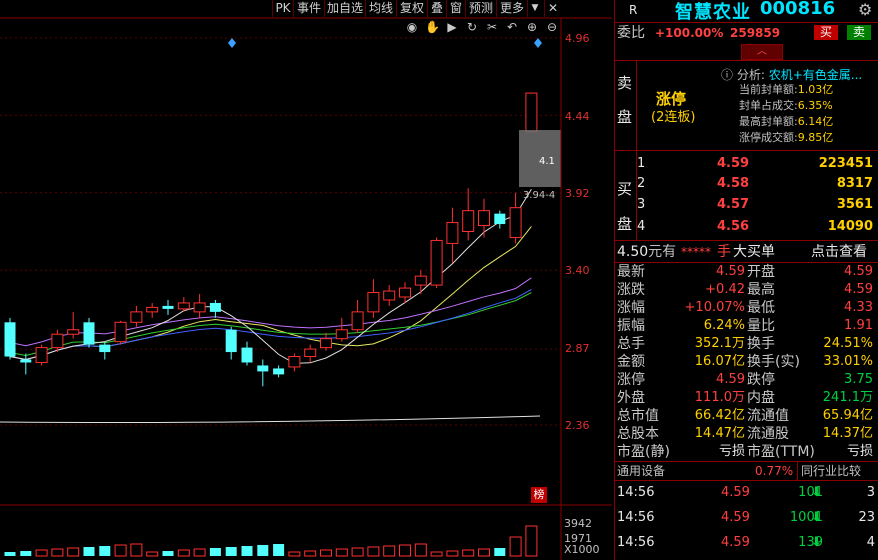  I want to click on quote-row: 市盈(静) 亏损 市盈(TTM) 亏损, so click(745, 452).